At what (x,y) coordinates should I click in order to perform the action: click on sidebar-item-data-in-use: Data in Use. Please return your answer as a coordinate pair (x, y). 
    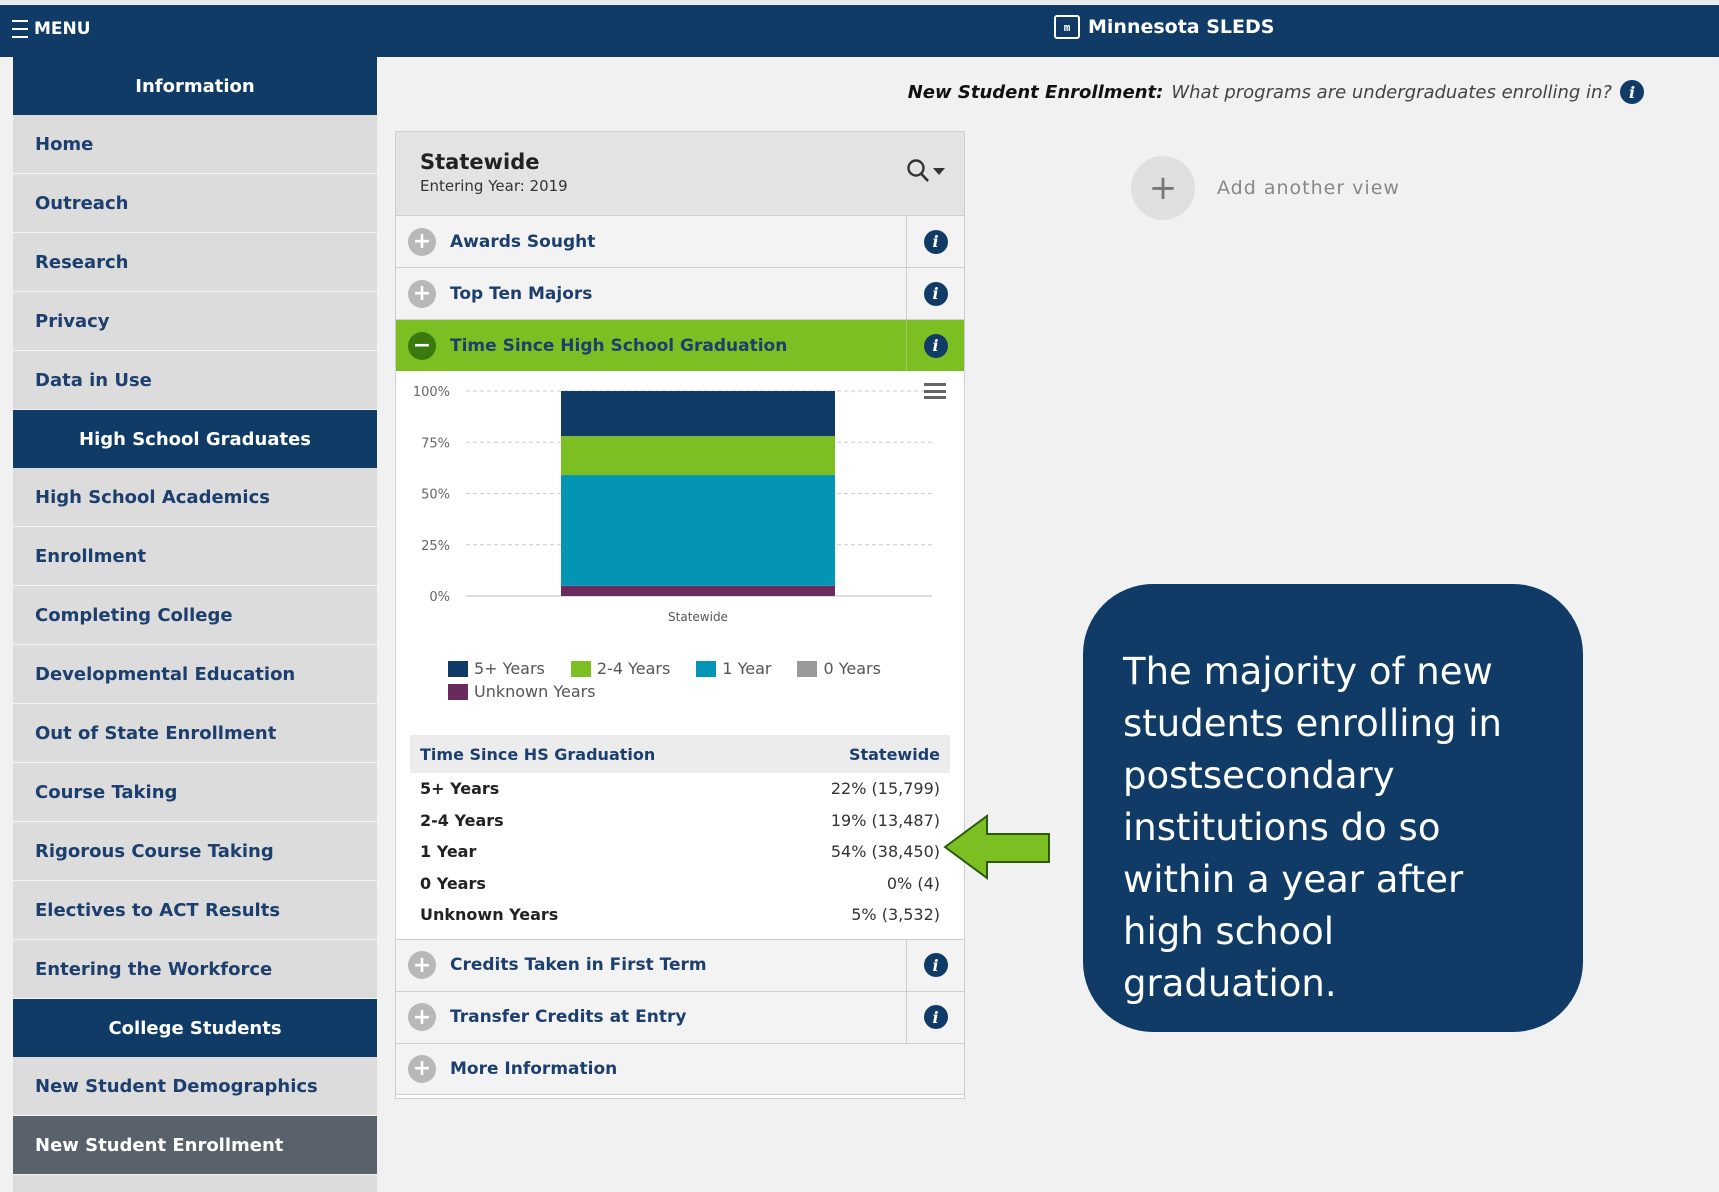
    Looking at the image, I should click on (195, 380).